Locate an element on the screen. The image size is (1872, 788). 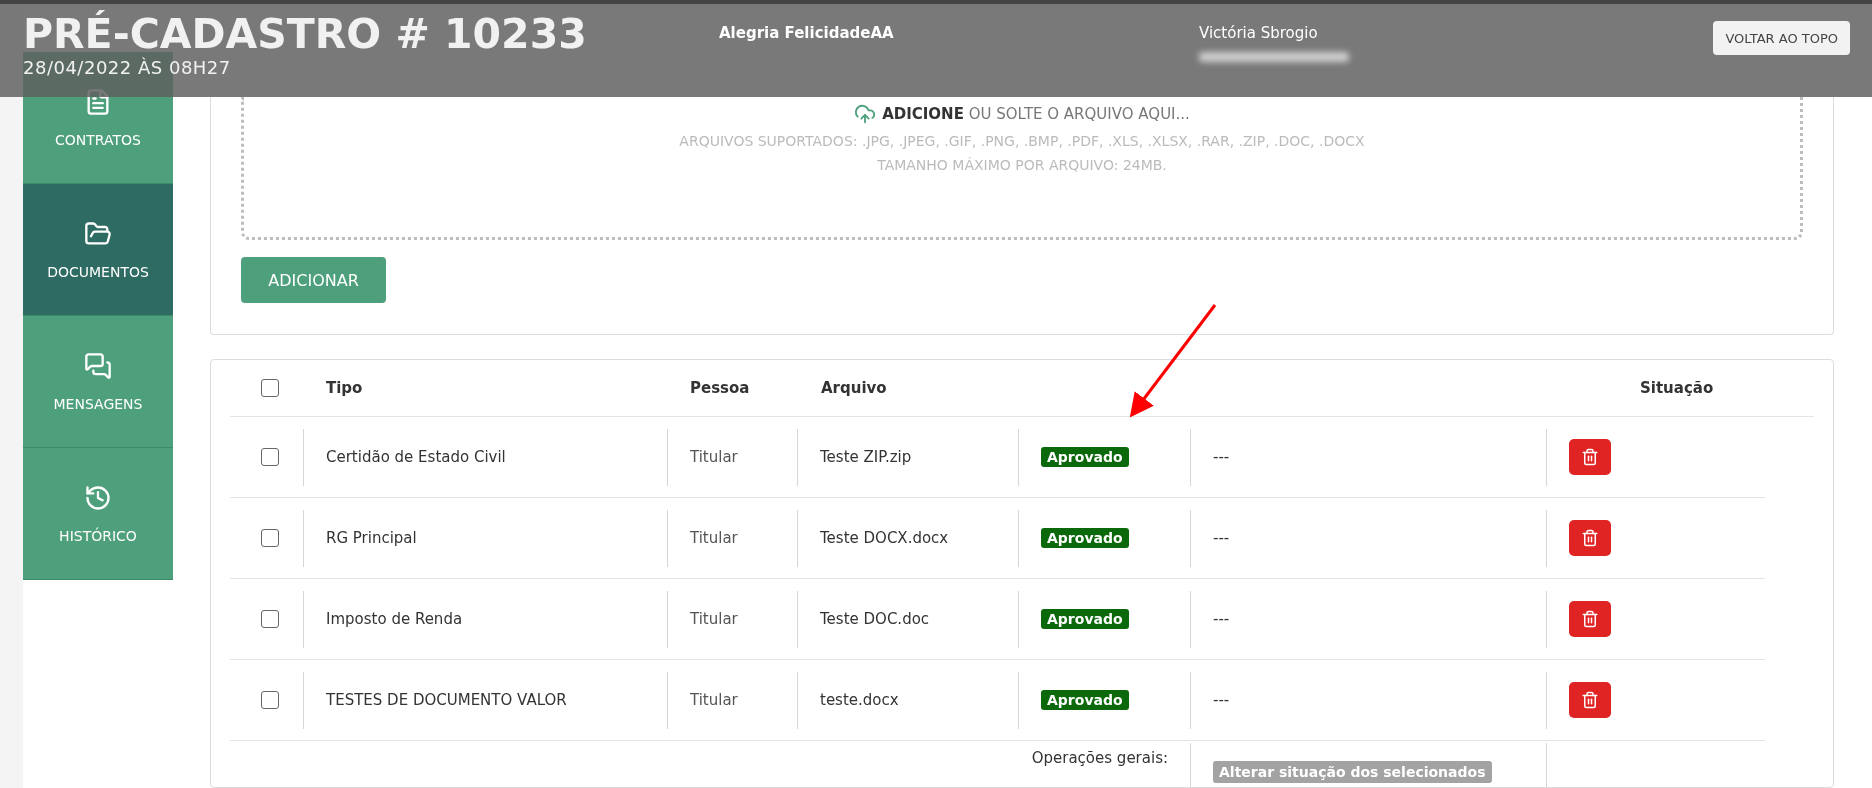
history-icon is located at coordinates (98, 497).